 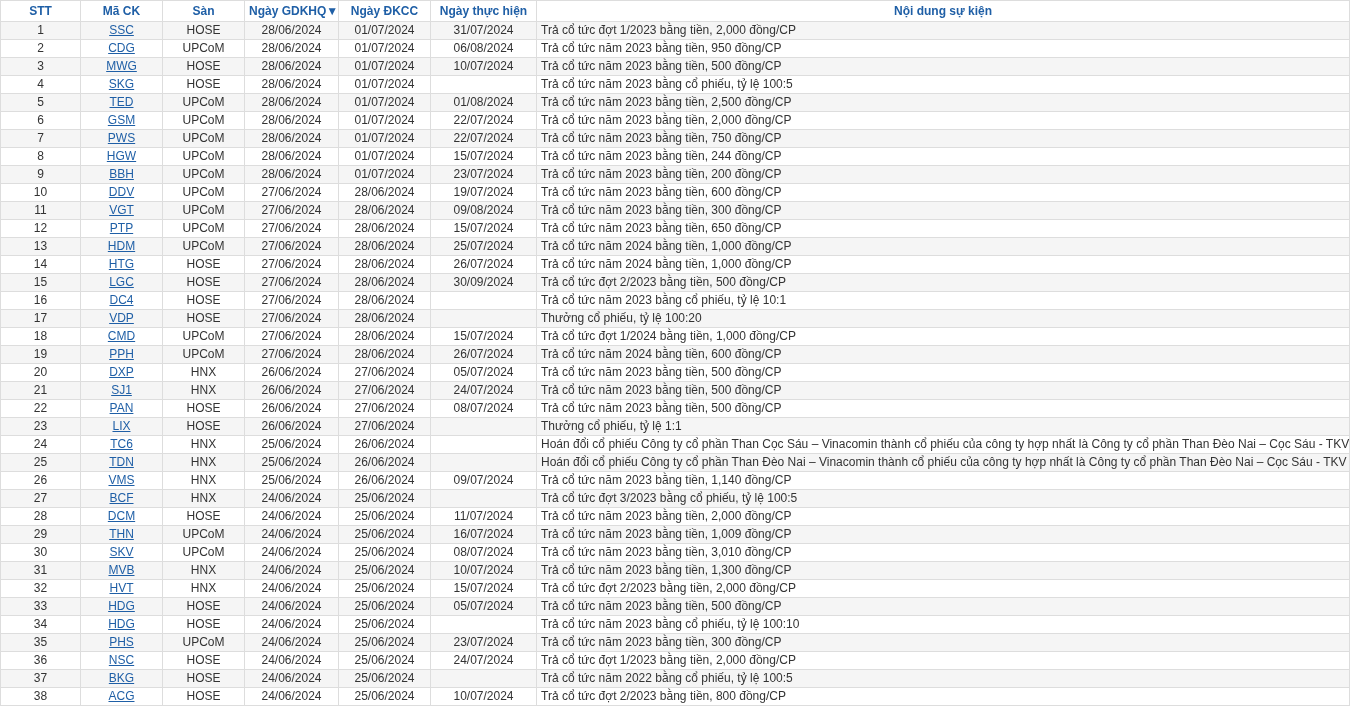 I want to click on pay-date-cell: 31/07/2024, so click(x=483, y=30).